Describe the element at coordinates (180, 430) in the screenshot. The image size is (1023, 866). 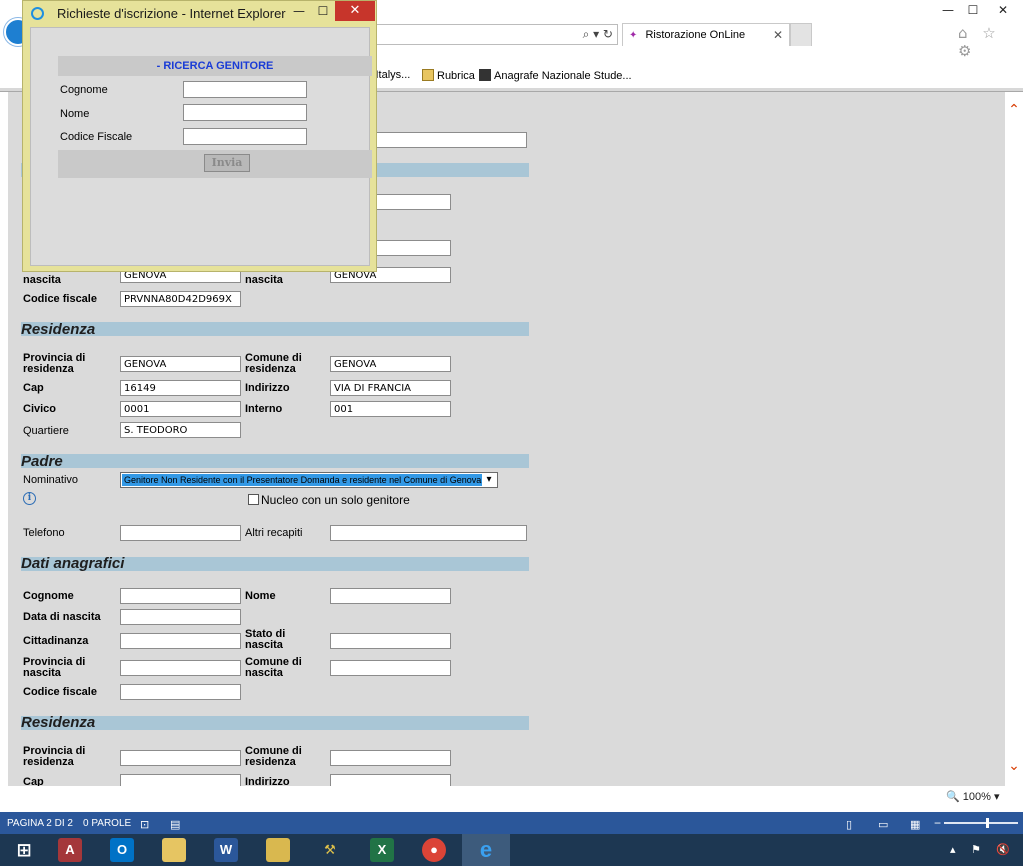
I see `quartiere-field: S. TEODORO` at that location.